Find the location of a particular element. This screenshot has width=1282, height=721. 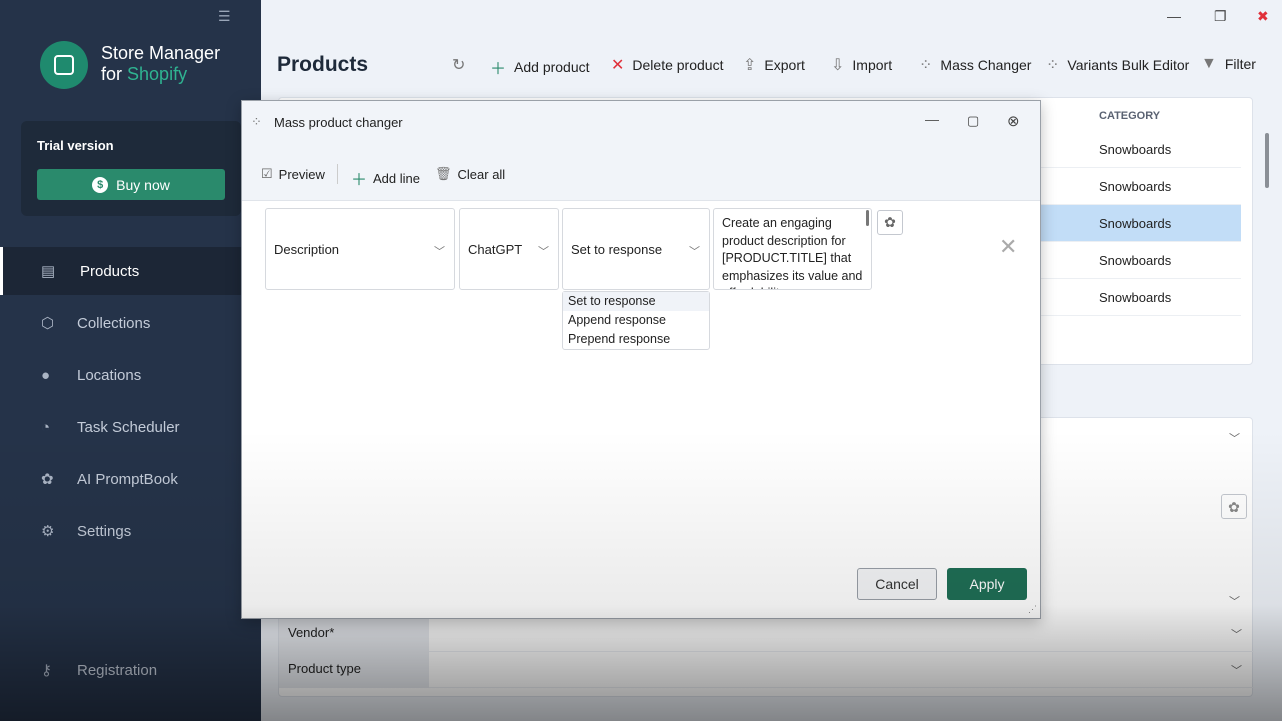

clear-all-button: 🗑 Clear all is located at coordinates (470, 174).